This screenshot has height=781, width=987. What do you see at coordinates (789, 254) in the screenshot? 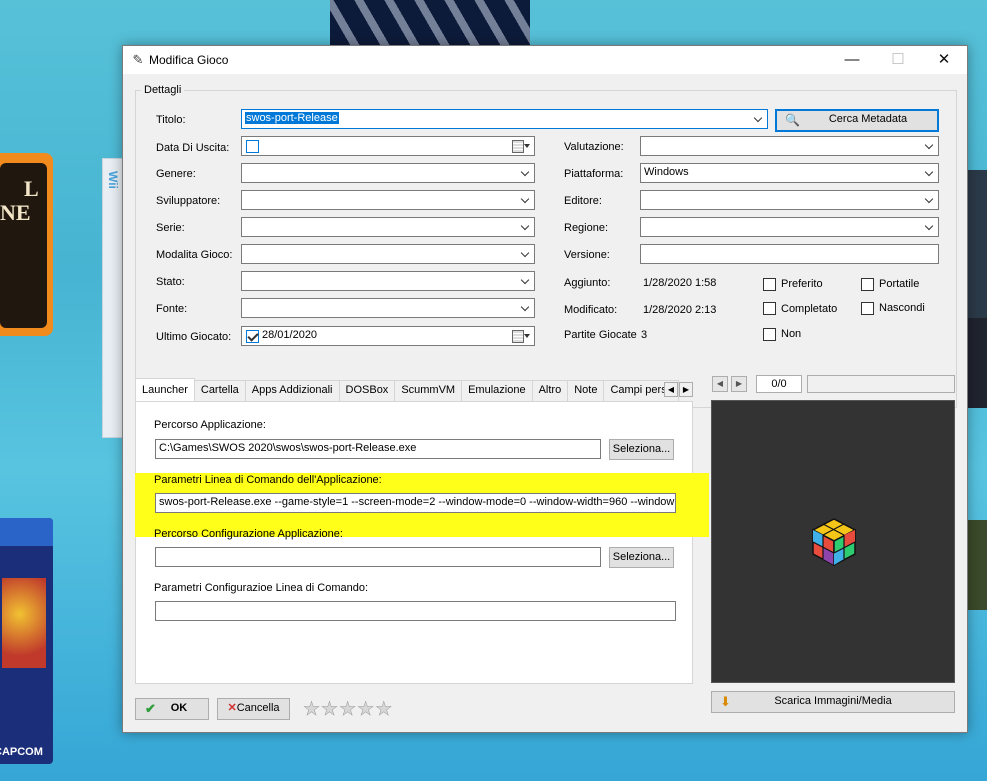
I see `version-input` at bounding box center [789, 254].